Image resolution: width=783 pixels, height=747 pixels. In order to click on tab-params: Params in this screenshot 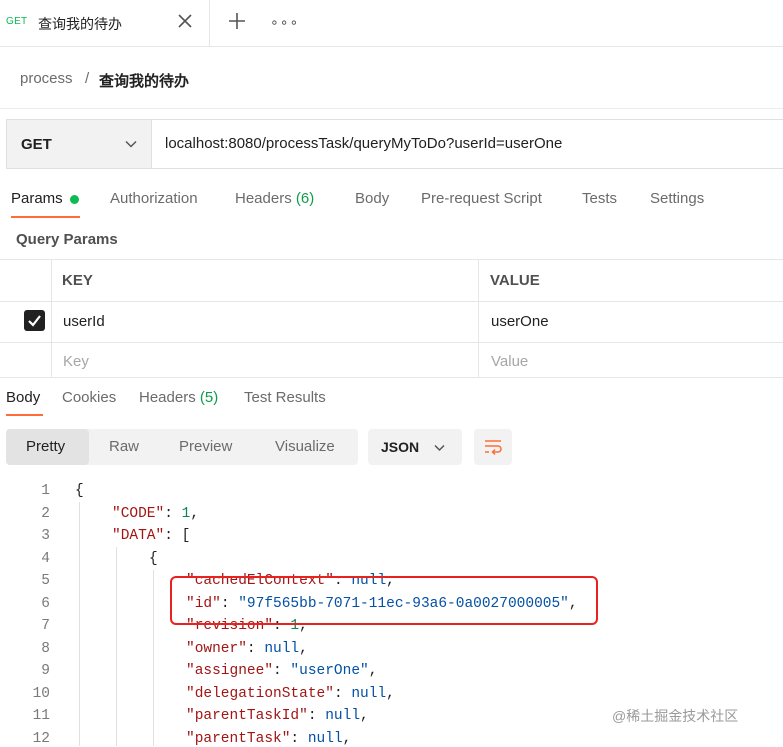, I will do `click(37, 198)`.